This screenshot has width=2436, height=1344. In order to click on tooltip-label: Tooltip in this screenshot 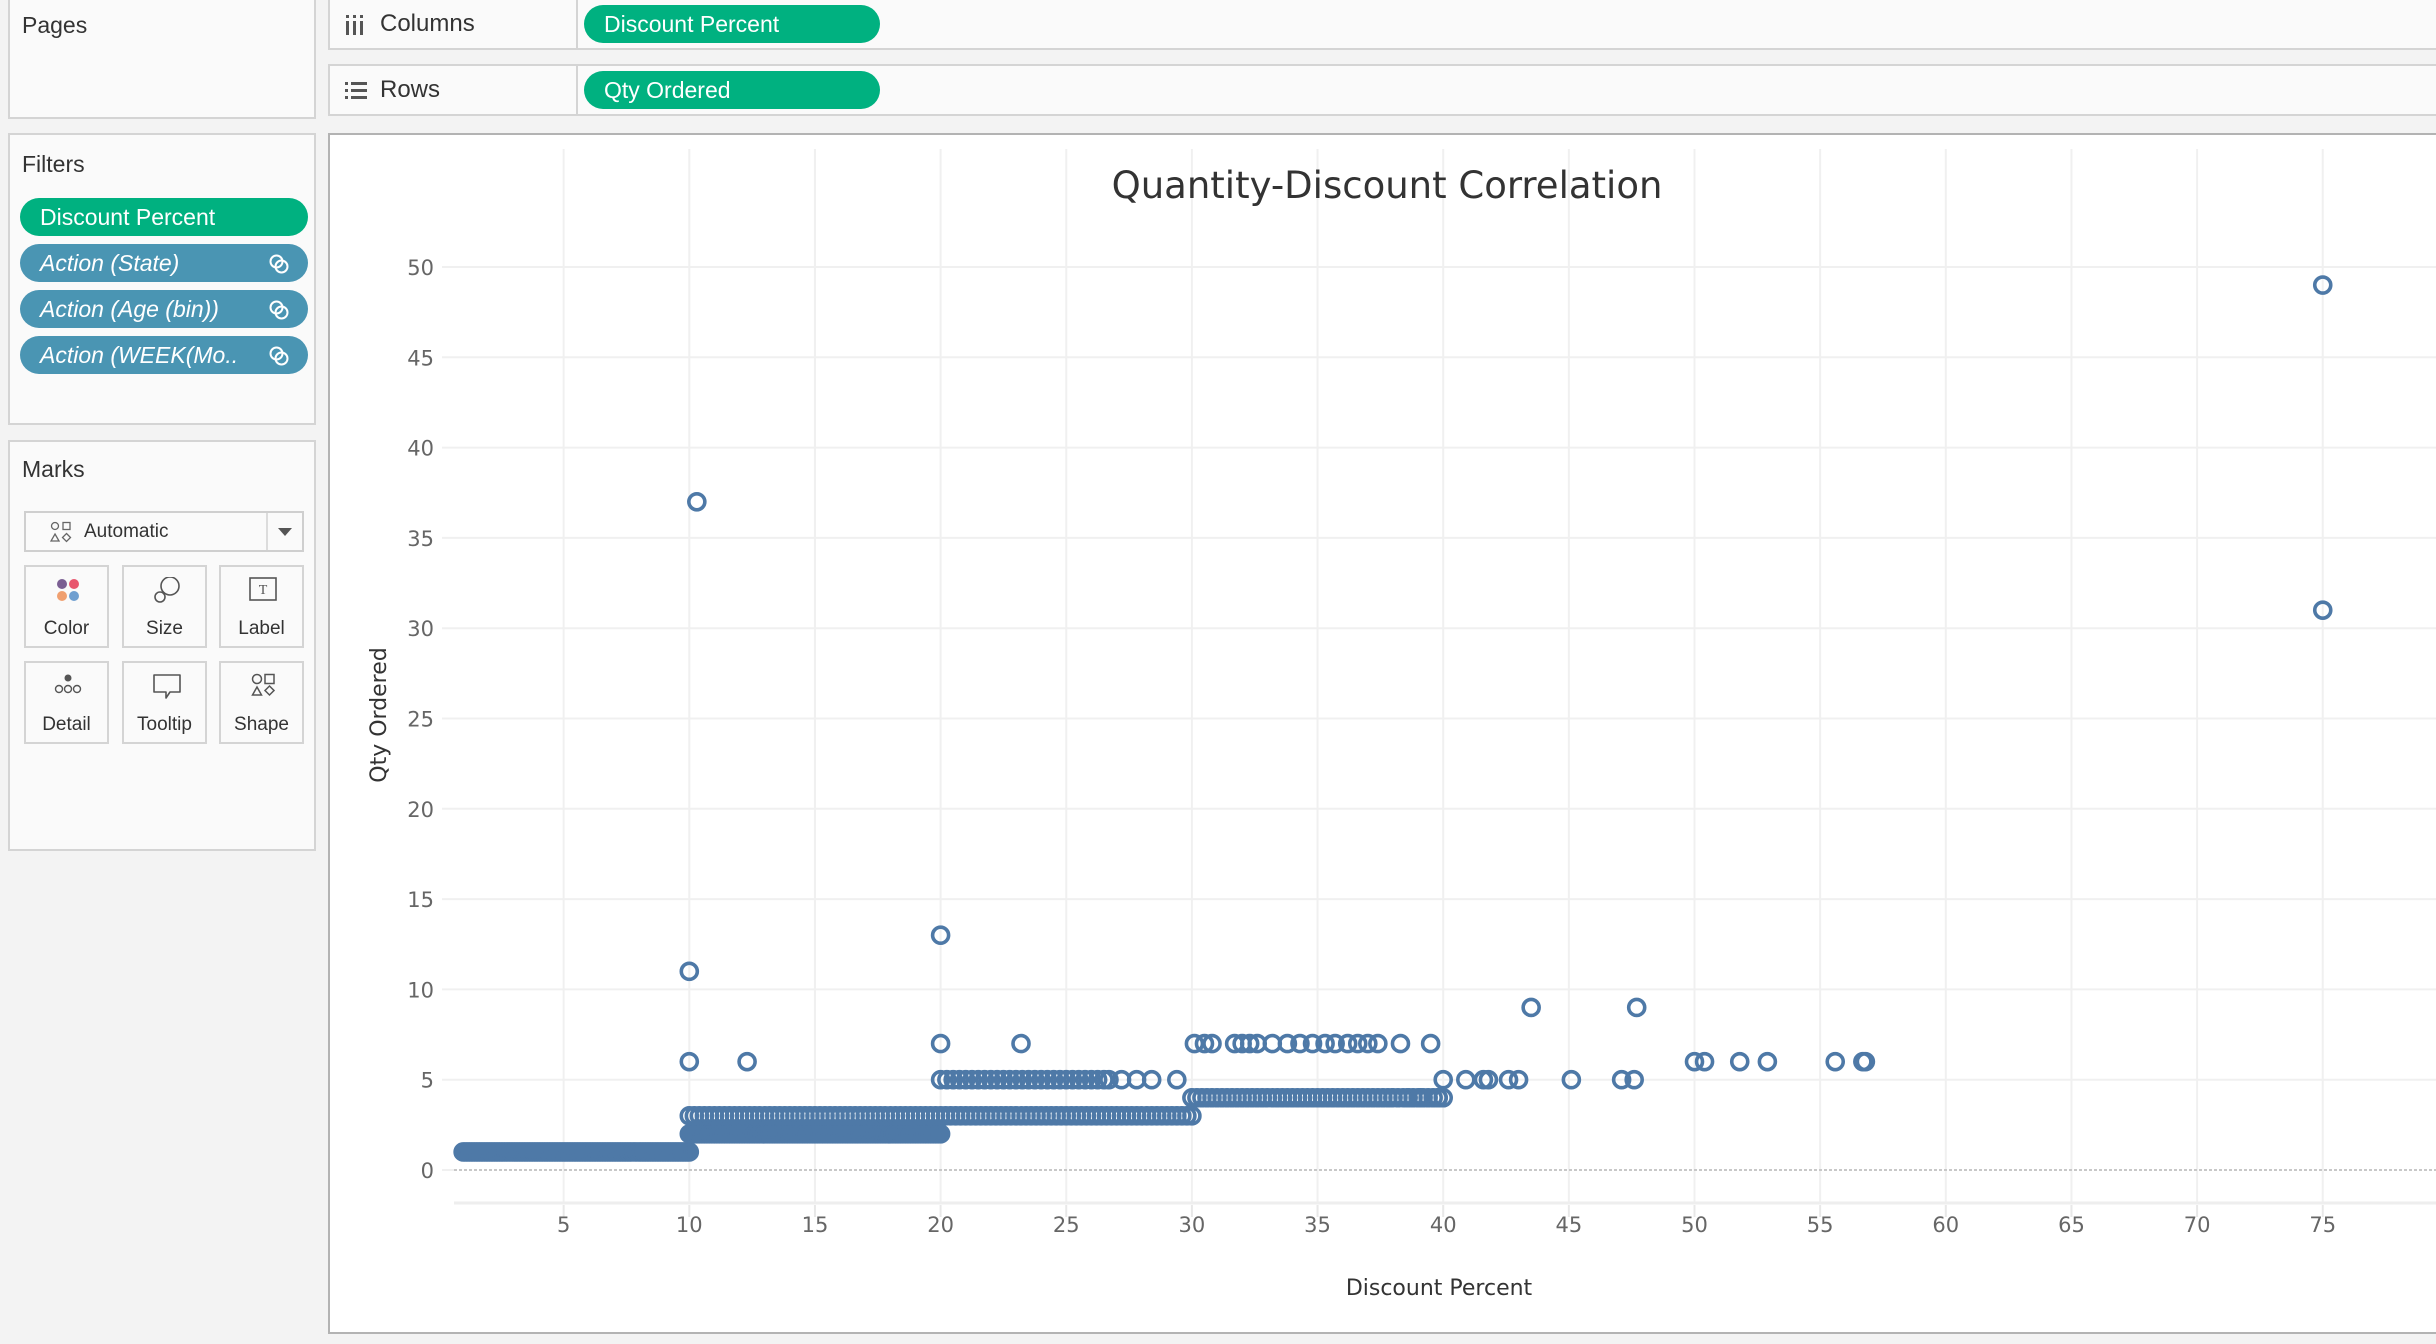, I will do `click(164, 724)`.